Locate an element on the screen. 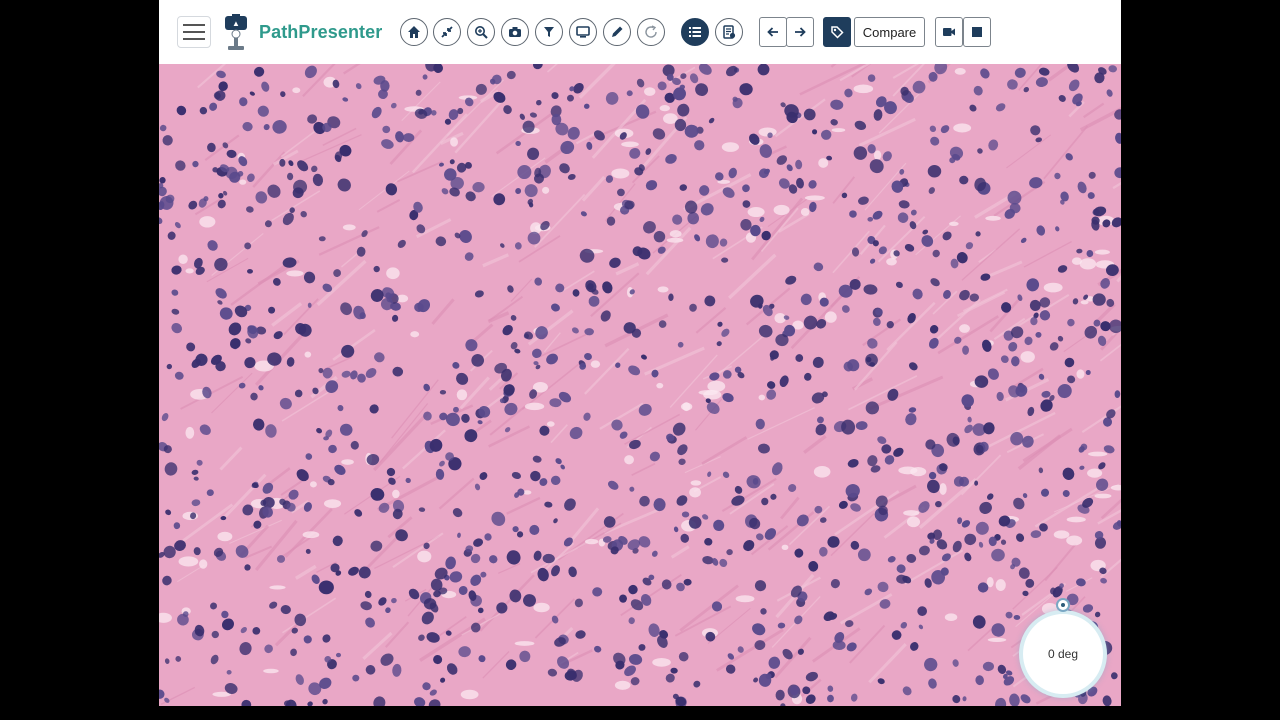 The width and height of the screenshot is (1280, 720). camera-icon is located at coordinates (515, 32).